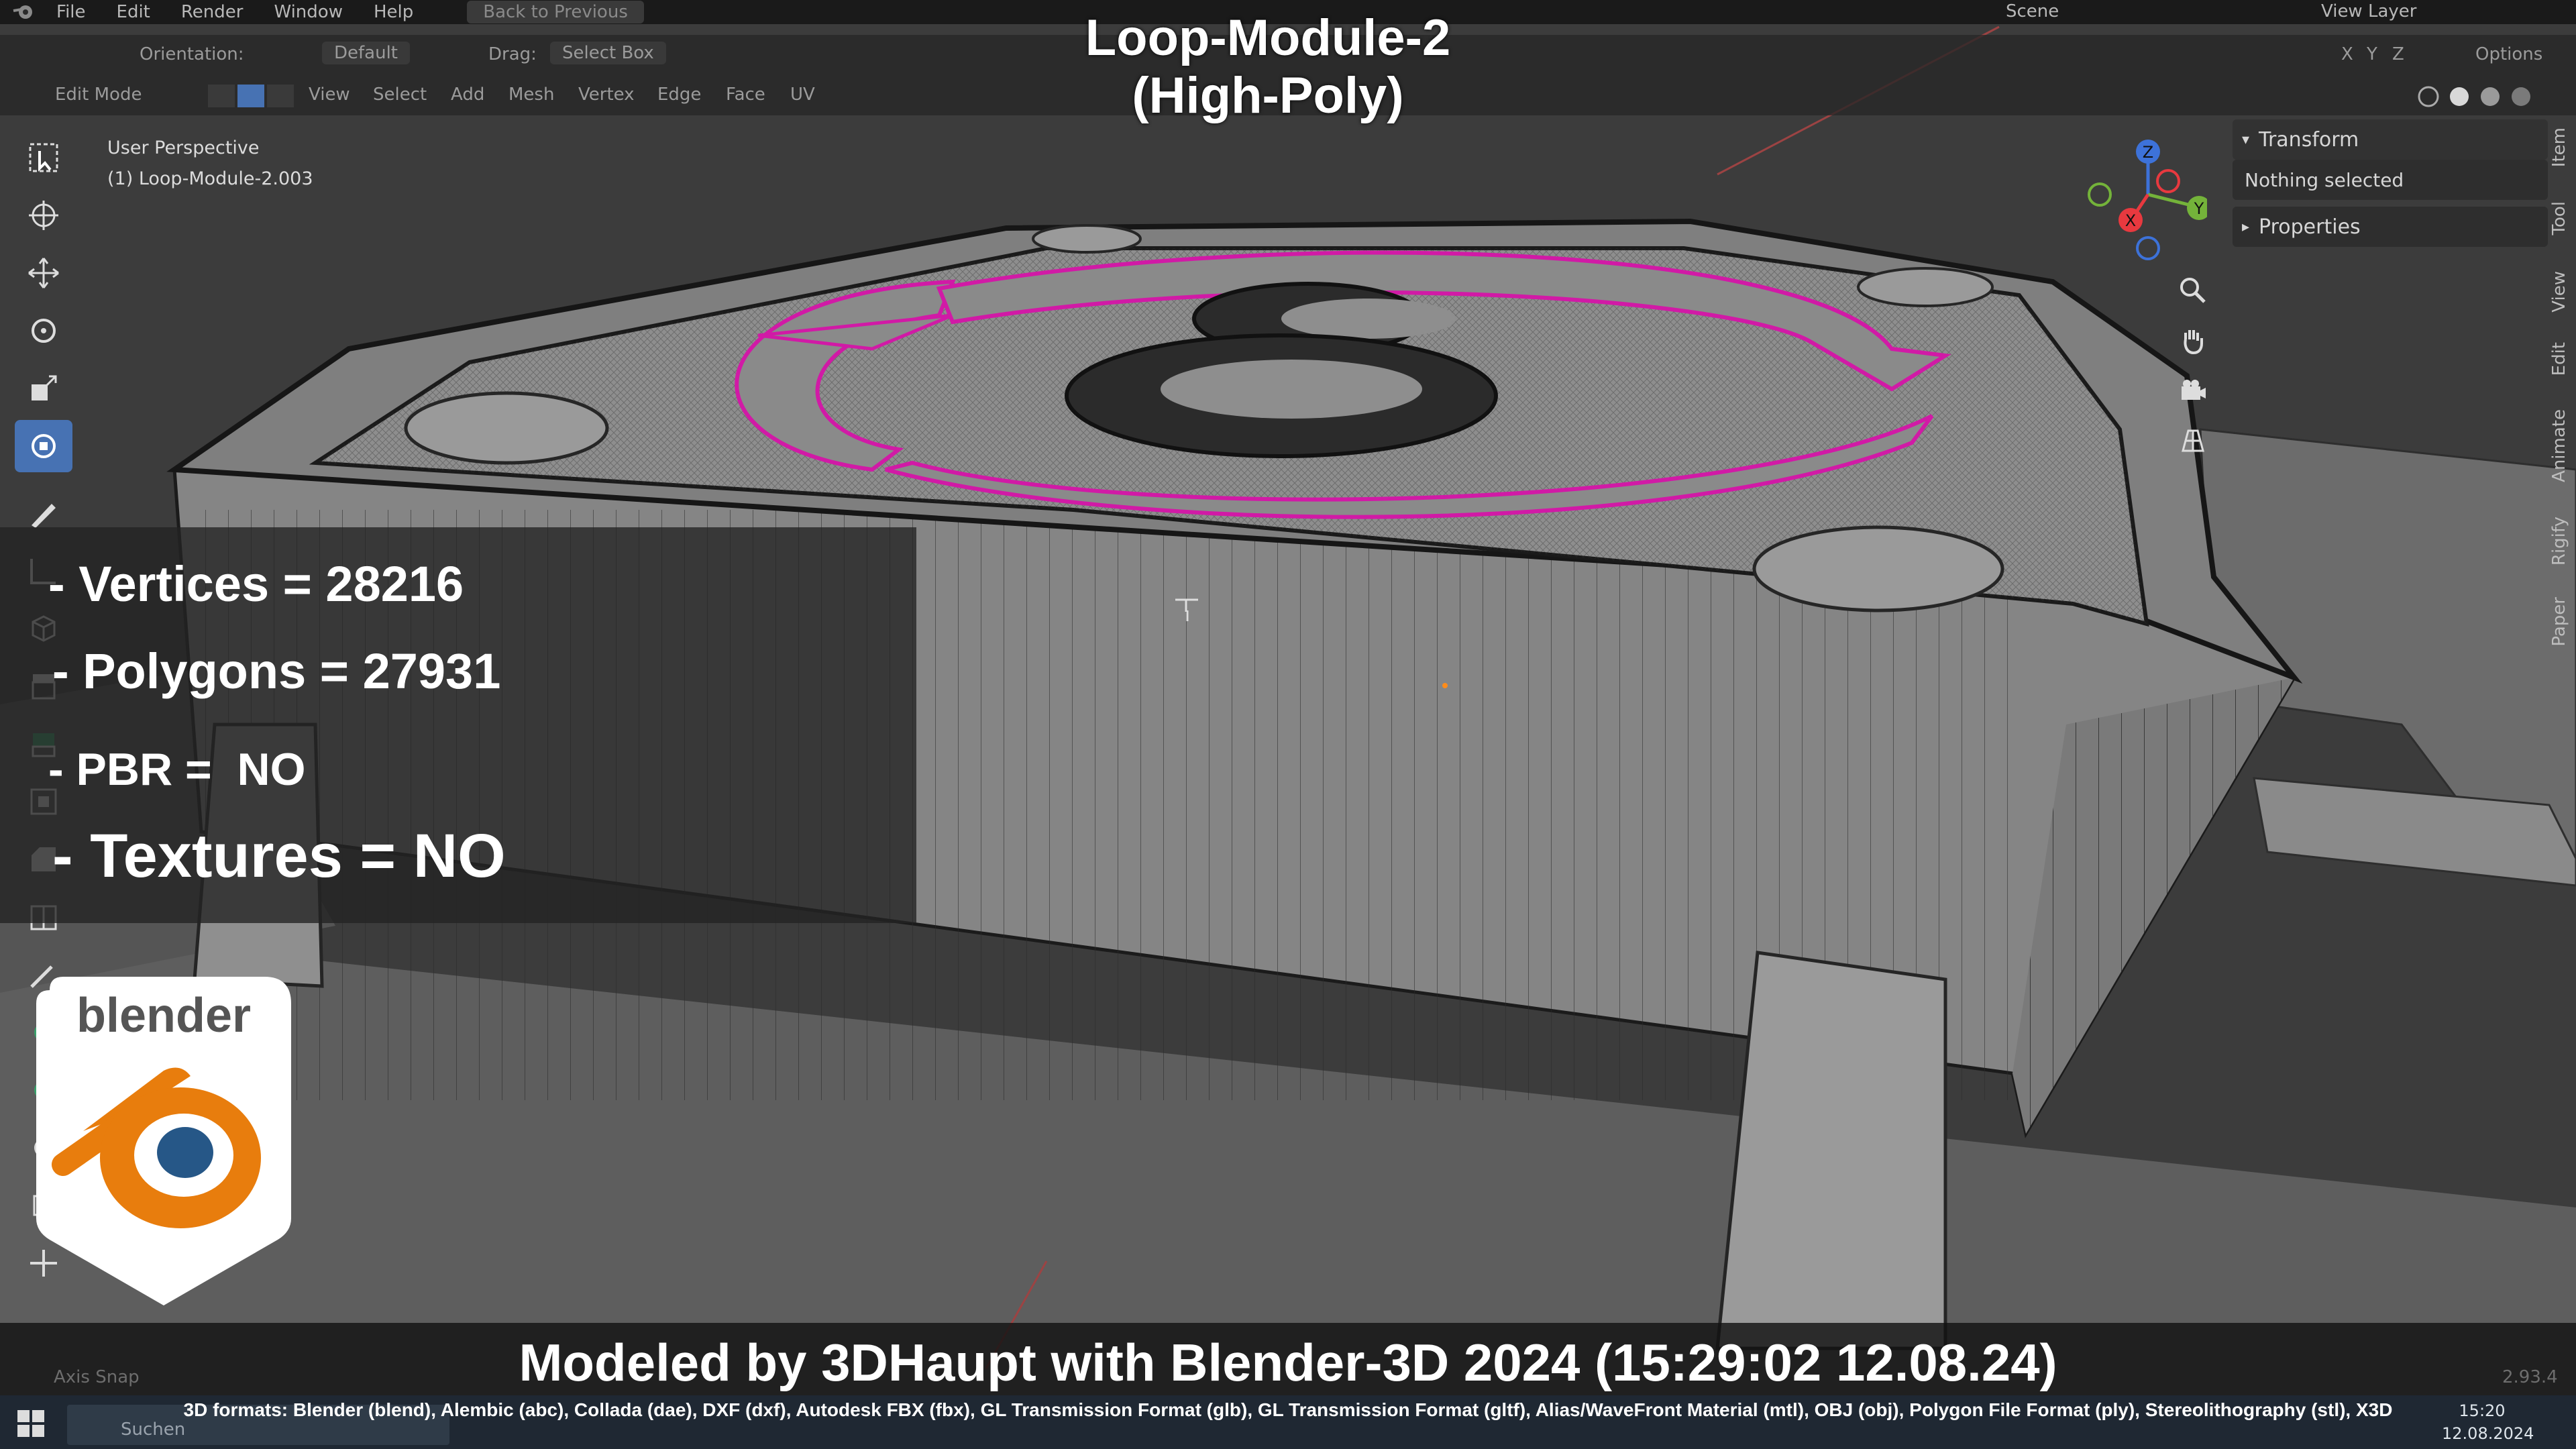 This screenshot has height=1449, width=2576. I want to click on menu-select: Select, so click(400, 95).